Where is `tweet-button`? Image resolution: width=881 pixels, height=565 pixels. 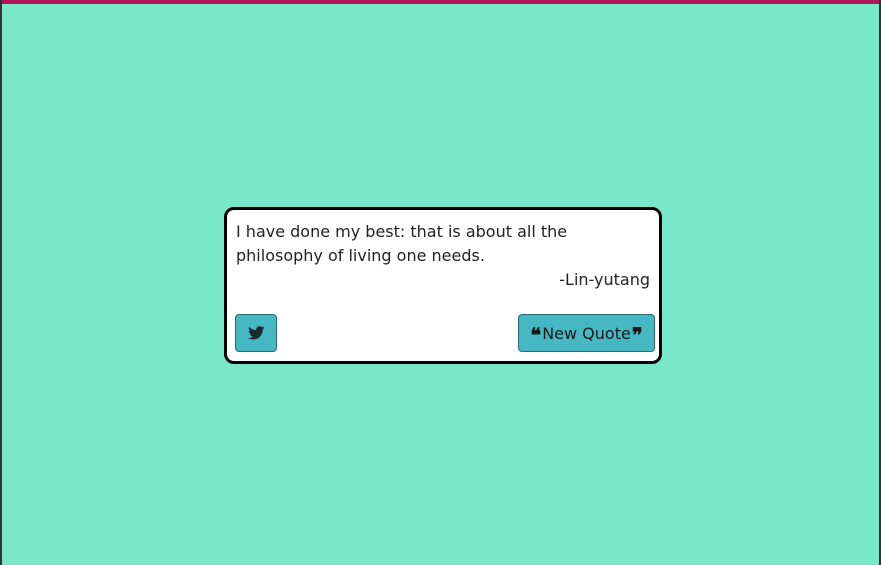
tweet-button is located at coordinates (256, 333).